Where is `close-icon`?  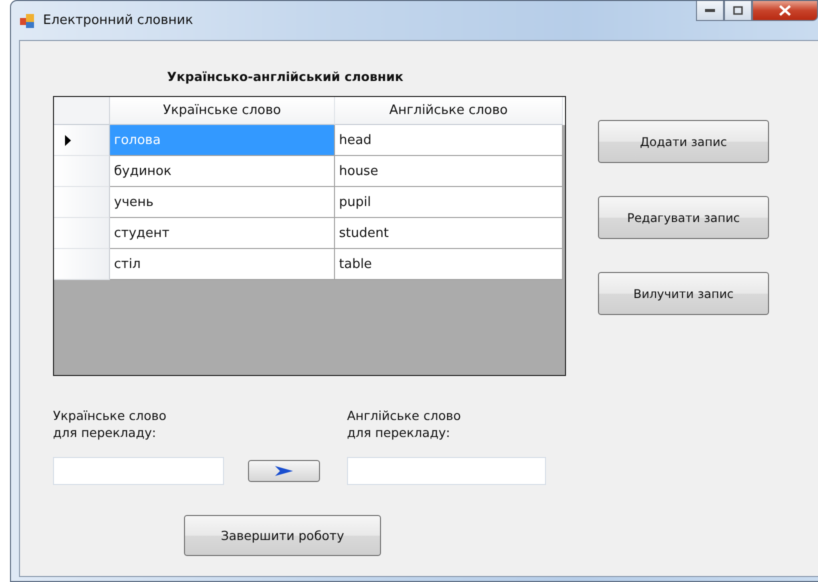
close-icon is located at coordinates (785, 10).